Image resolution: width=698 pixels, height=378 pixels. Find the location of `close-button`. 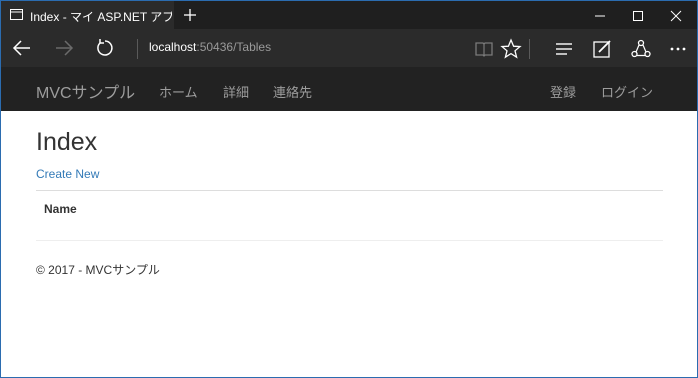

close-button is located at coordinates (676, 15).